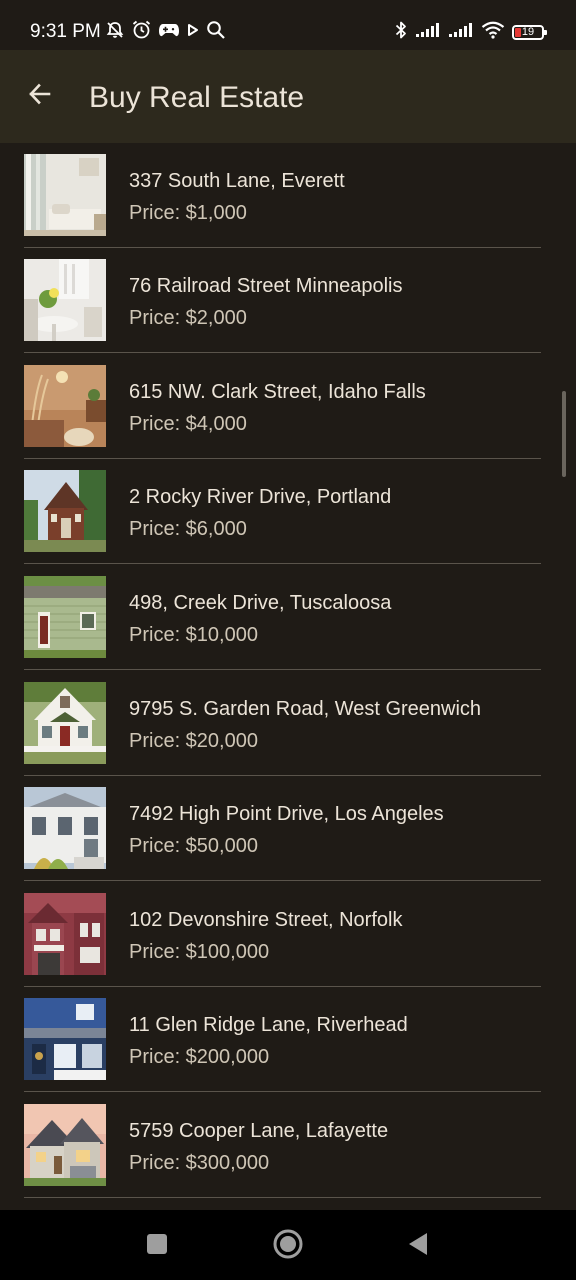  What do you see at coordinates (216, 32) in the screenshot?
I see `search-icon` at bounding box center [216, 32].